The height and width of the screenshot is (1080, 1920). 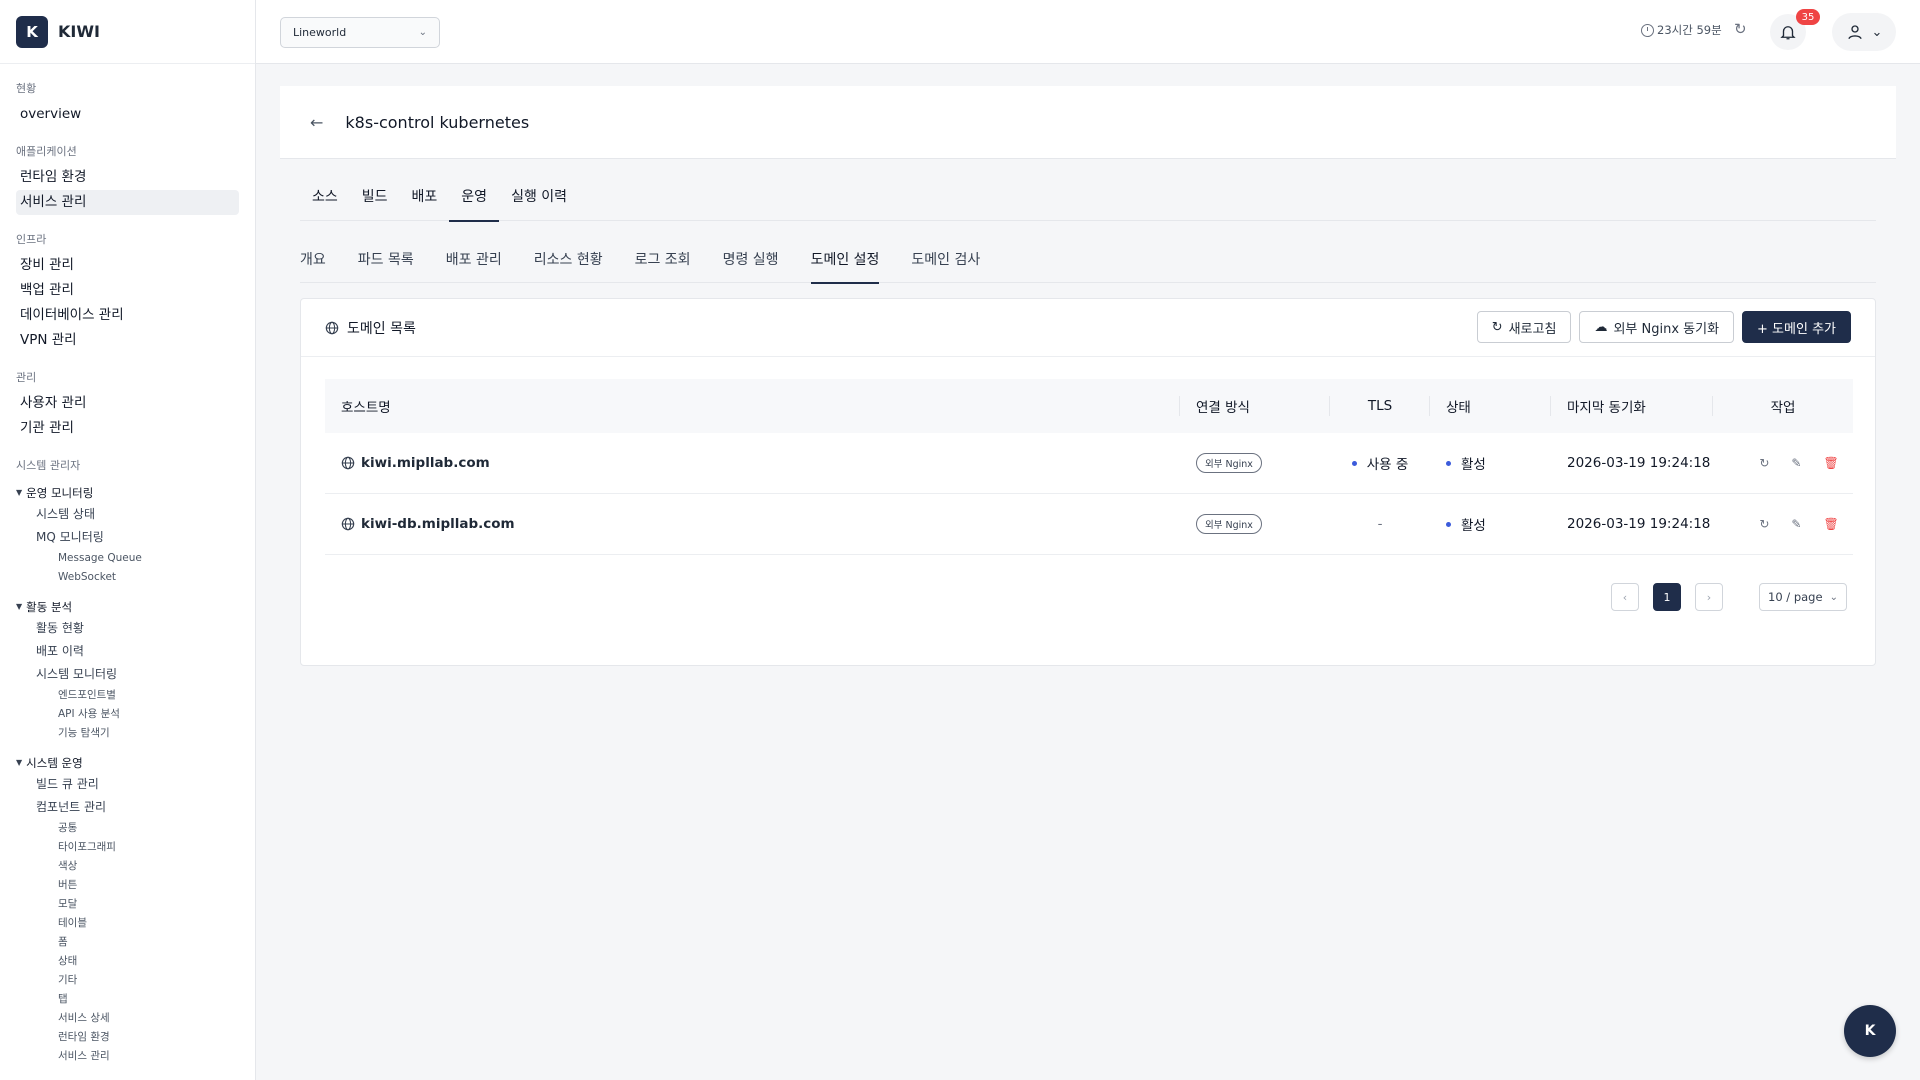 I want to click on sidebar-subitem-빌드-큐-관리: 빌드 큐 관리, so click(x=127, y=784).